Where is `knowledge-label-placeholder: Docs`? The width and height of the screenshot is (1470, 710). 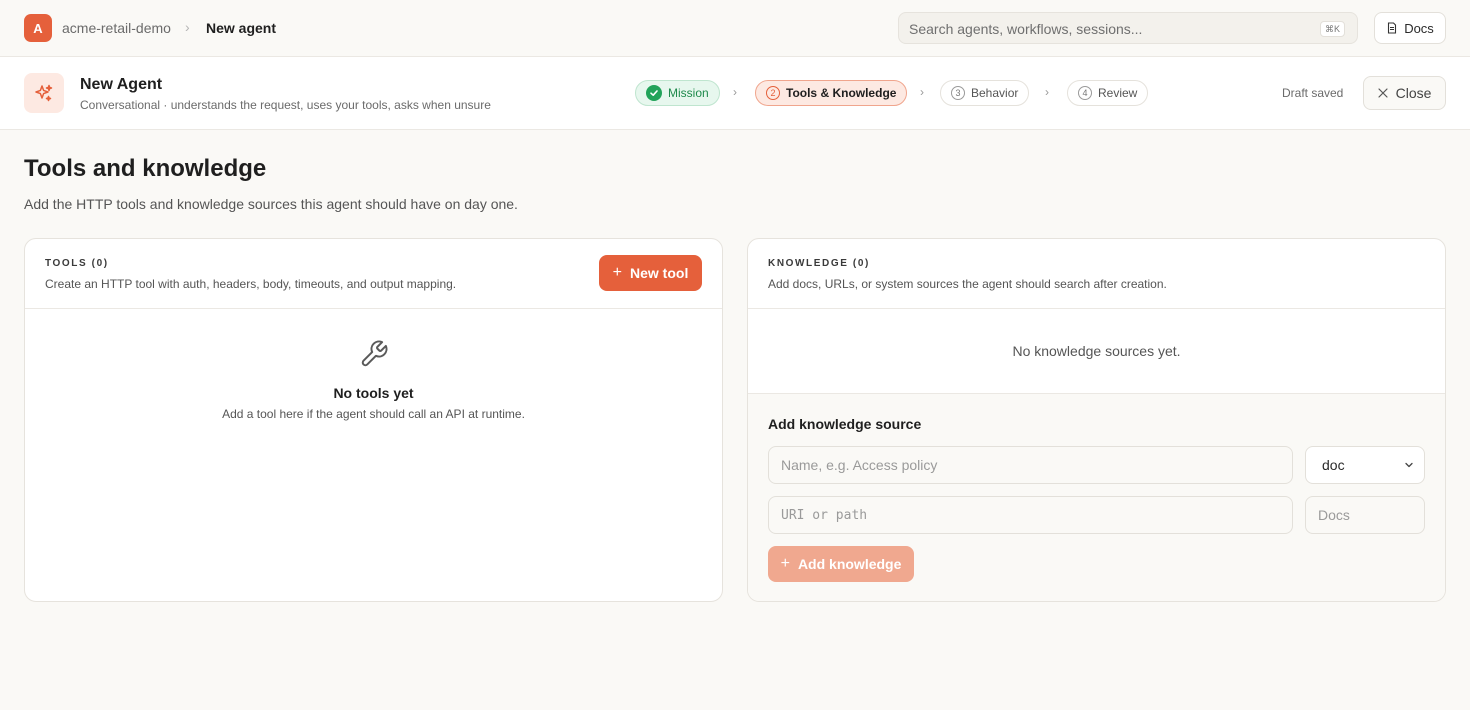
knowledge-label-placeholder: Docs is located at coordinates (1334, 515).